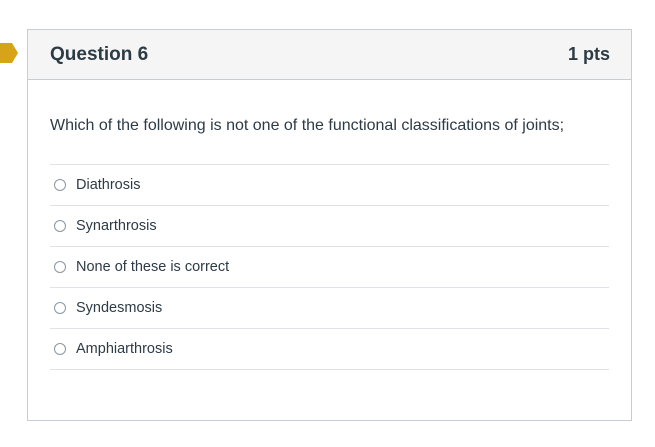 The width and height of the screenshot is (655, 447). What do you see at coordinates (9, 53) in the screenshot?
I see `question-flag-icon` at bounding box center [9, 53].